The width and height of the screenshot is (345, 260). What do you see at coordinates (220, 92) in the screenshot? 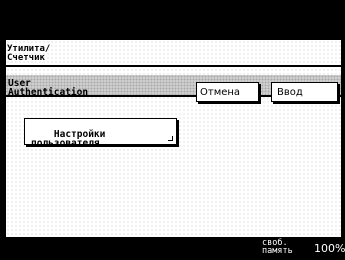
I see `cancel-button-label: Отмена` at bounding box center [220, 92].